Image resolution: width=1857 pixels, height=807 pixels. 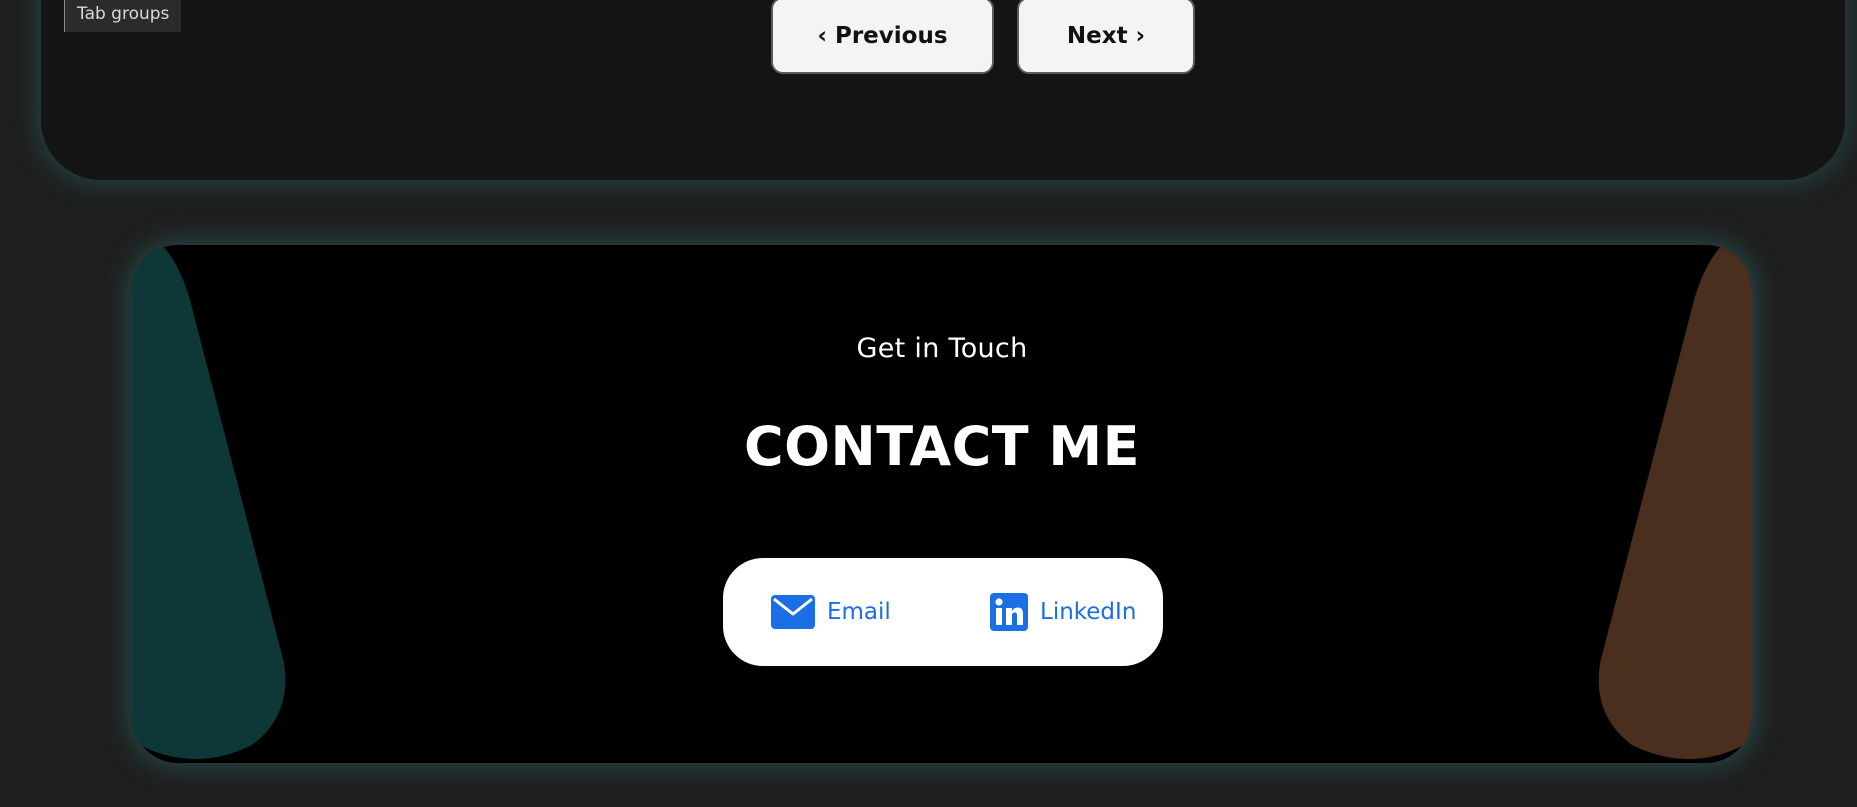 I want to click on linkedin-link: LinkedIn, so click(x=1063, y=612).